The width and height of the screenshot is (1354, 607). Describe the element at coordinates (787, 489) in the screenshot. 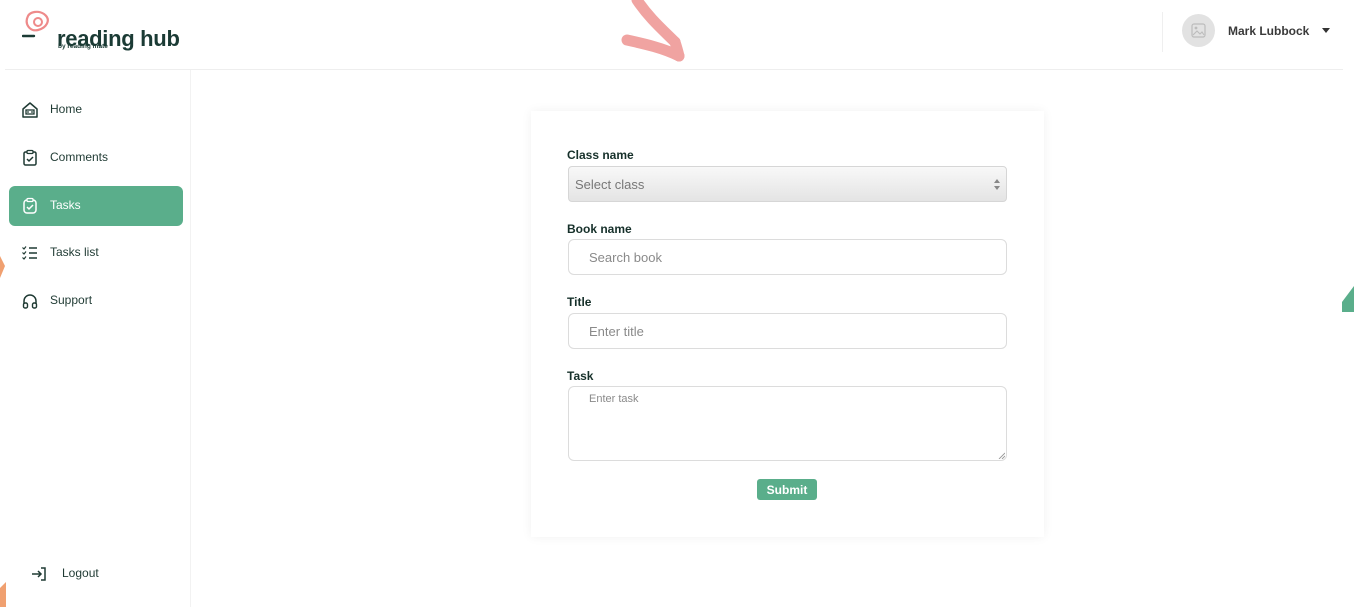

I see `submit-button: Submit` at that location.